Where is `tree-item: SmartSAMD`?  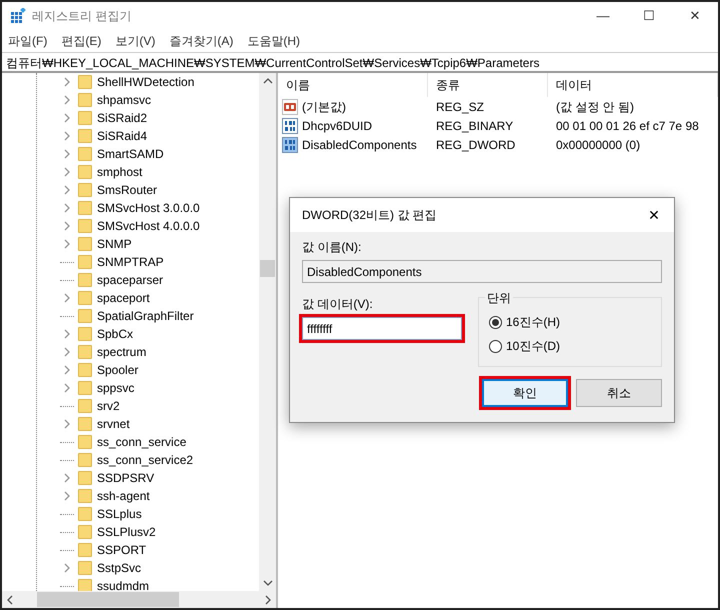
tree-item: SmartSAMD is located at coordinates (130, 154).